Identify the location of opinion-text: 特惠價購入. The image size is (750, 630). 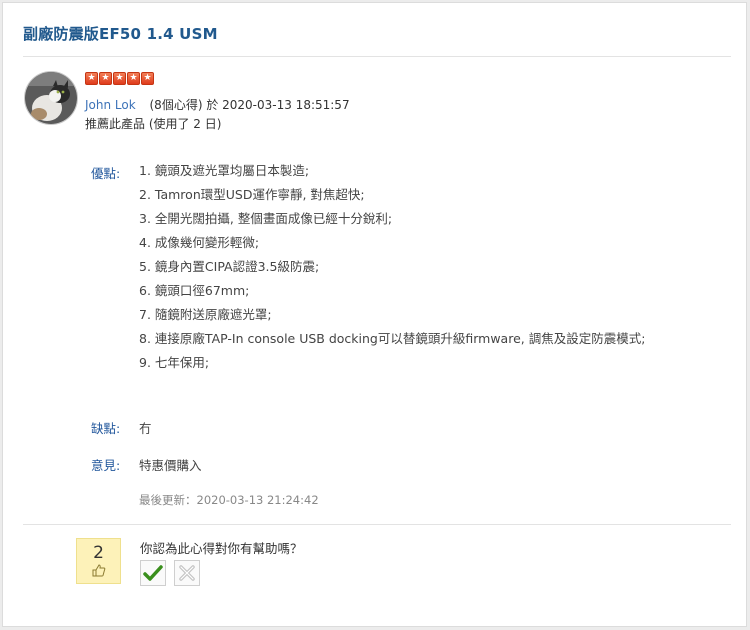
(170, 465).